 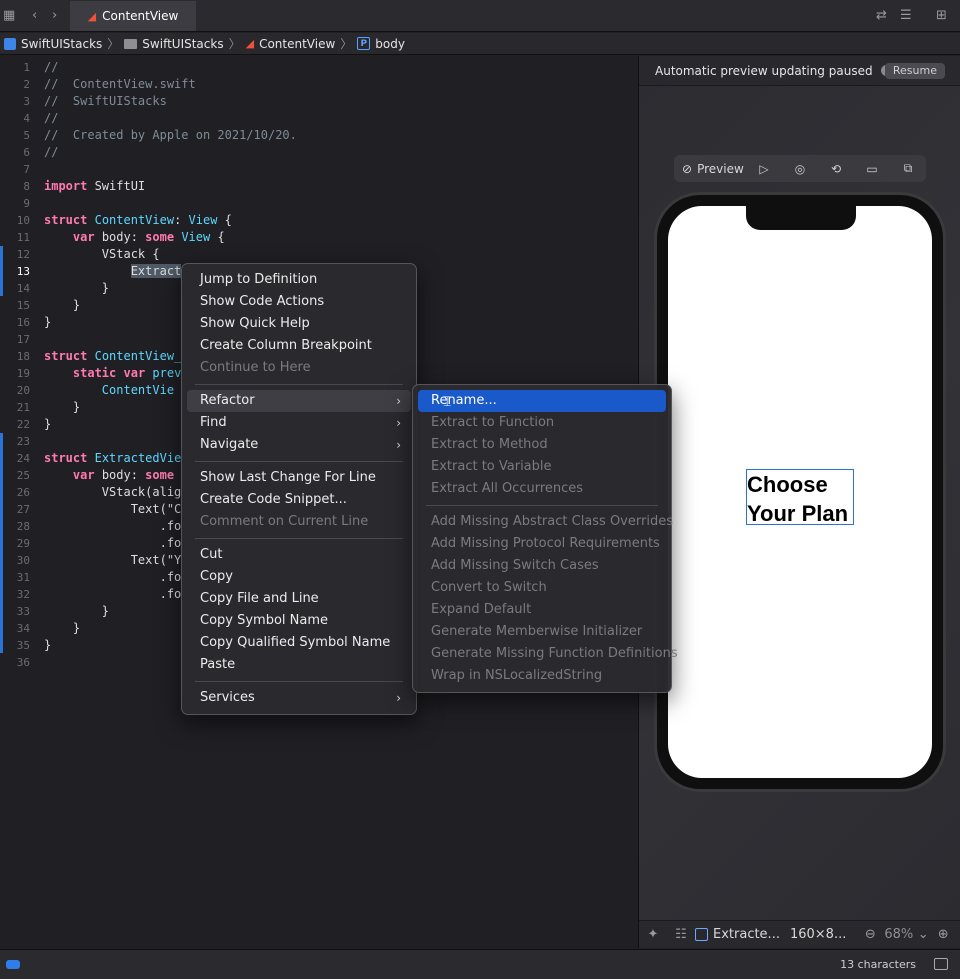 I want to click on duplicate-icon: ⧉, so click(x=908, y=168).